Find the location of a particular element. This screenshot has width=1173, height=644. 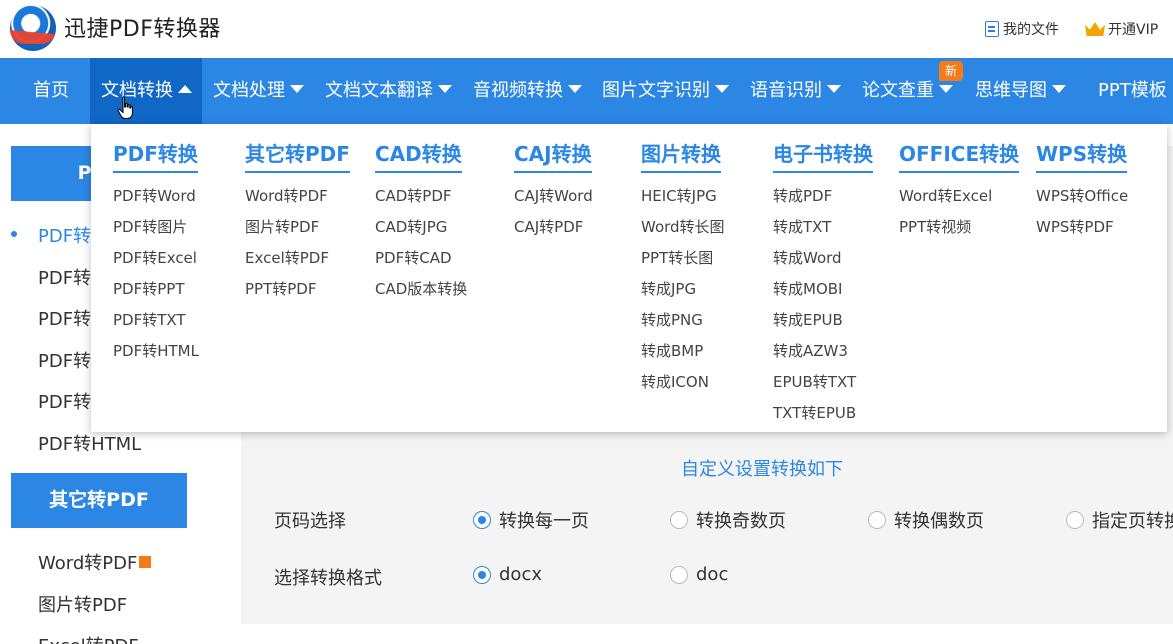

radio-every-page: 转换每一页 is located at coordinates (531, 520).